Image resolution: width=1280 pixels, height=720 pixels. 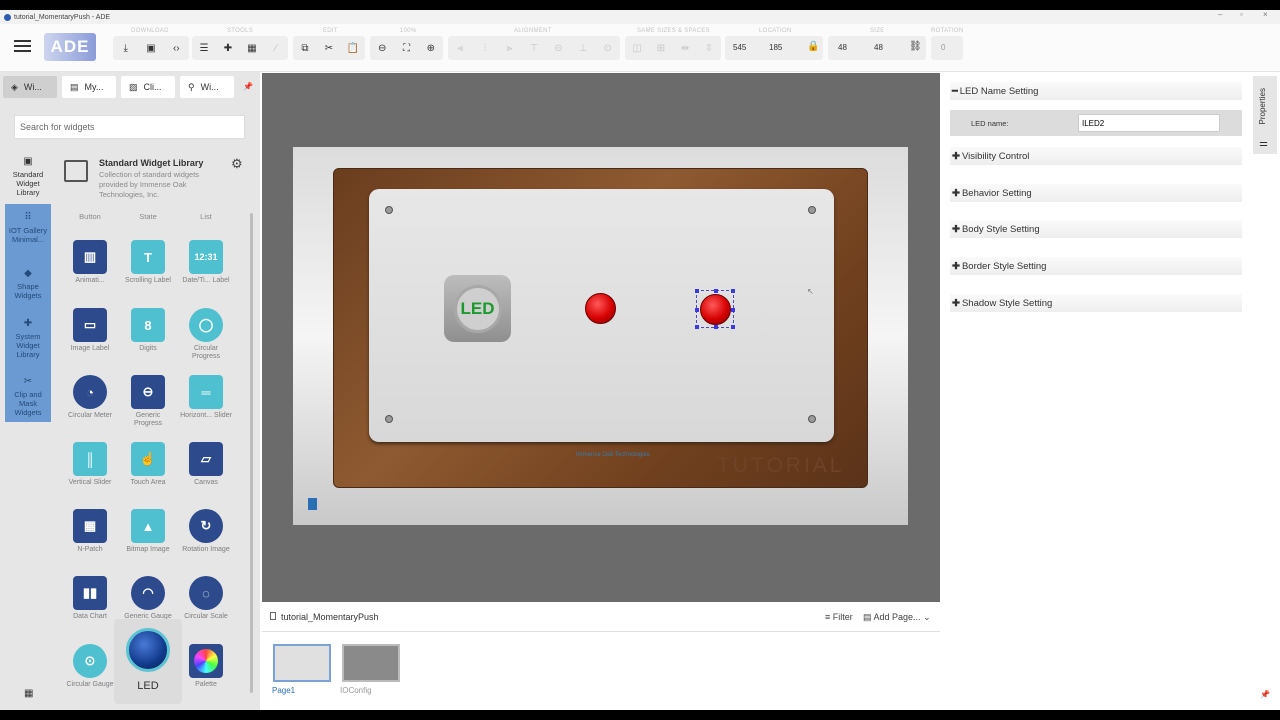 What do you see at coordinates (1096, 303) in the screenshot?
I see `section-shadow-style: ✚ Shadow Style Setting` at bounding box center [1096, 303].